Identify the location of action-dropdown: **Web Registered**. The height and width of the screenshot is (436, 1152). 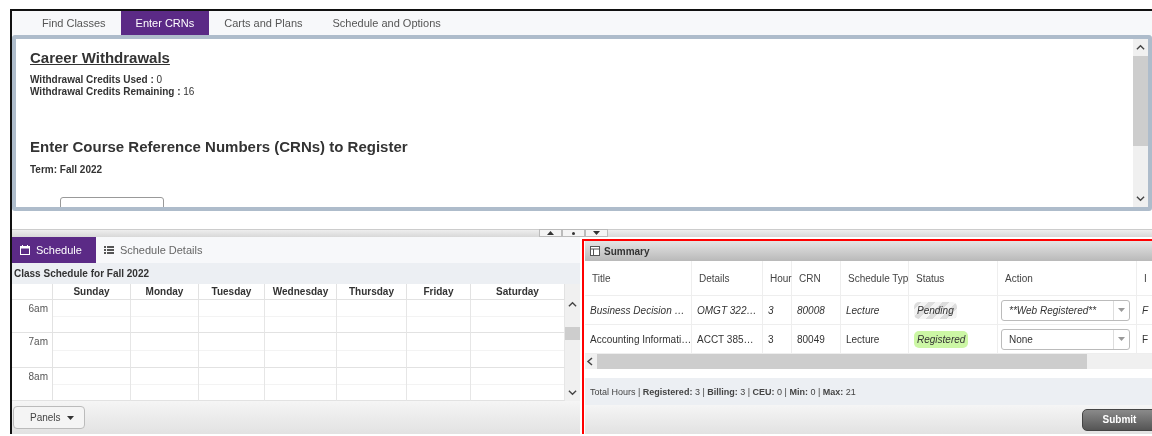
(1065, 310).